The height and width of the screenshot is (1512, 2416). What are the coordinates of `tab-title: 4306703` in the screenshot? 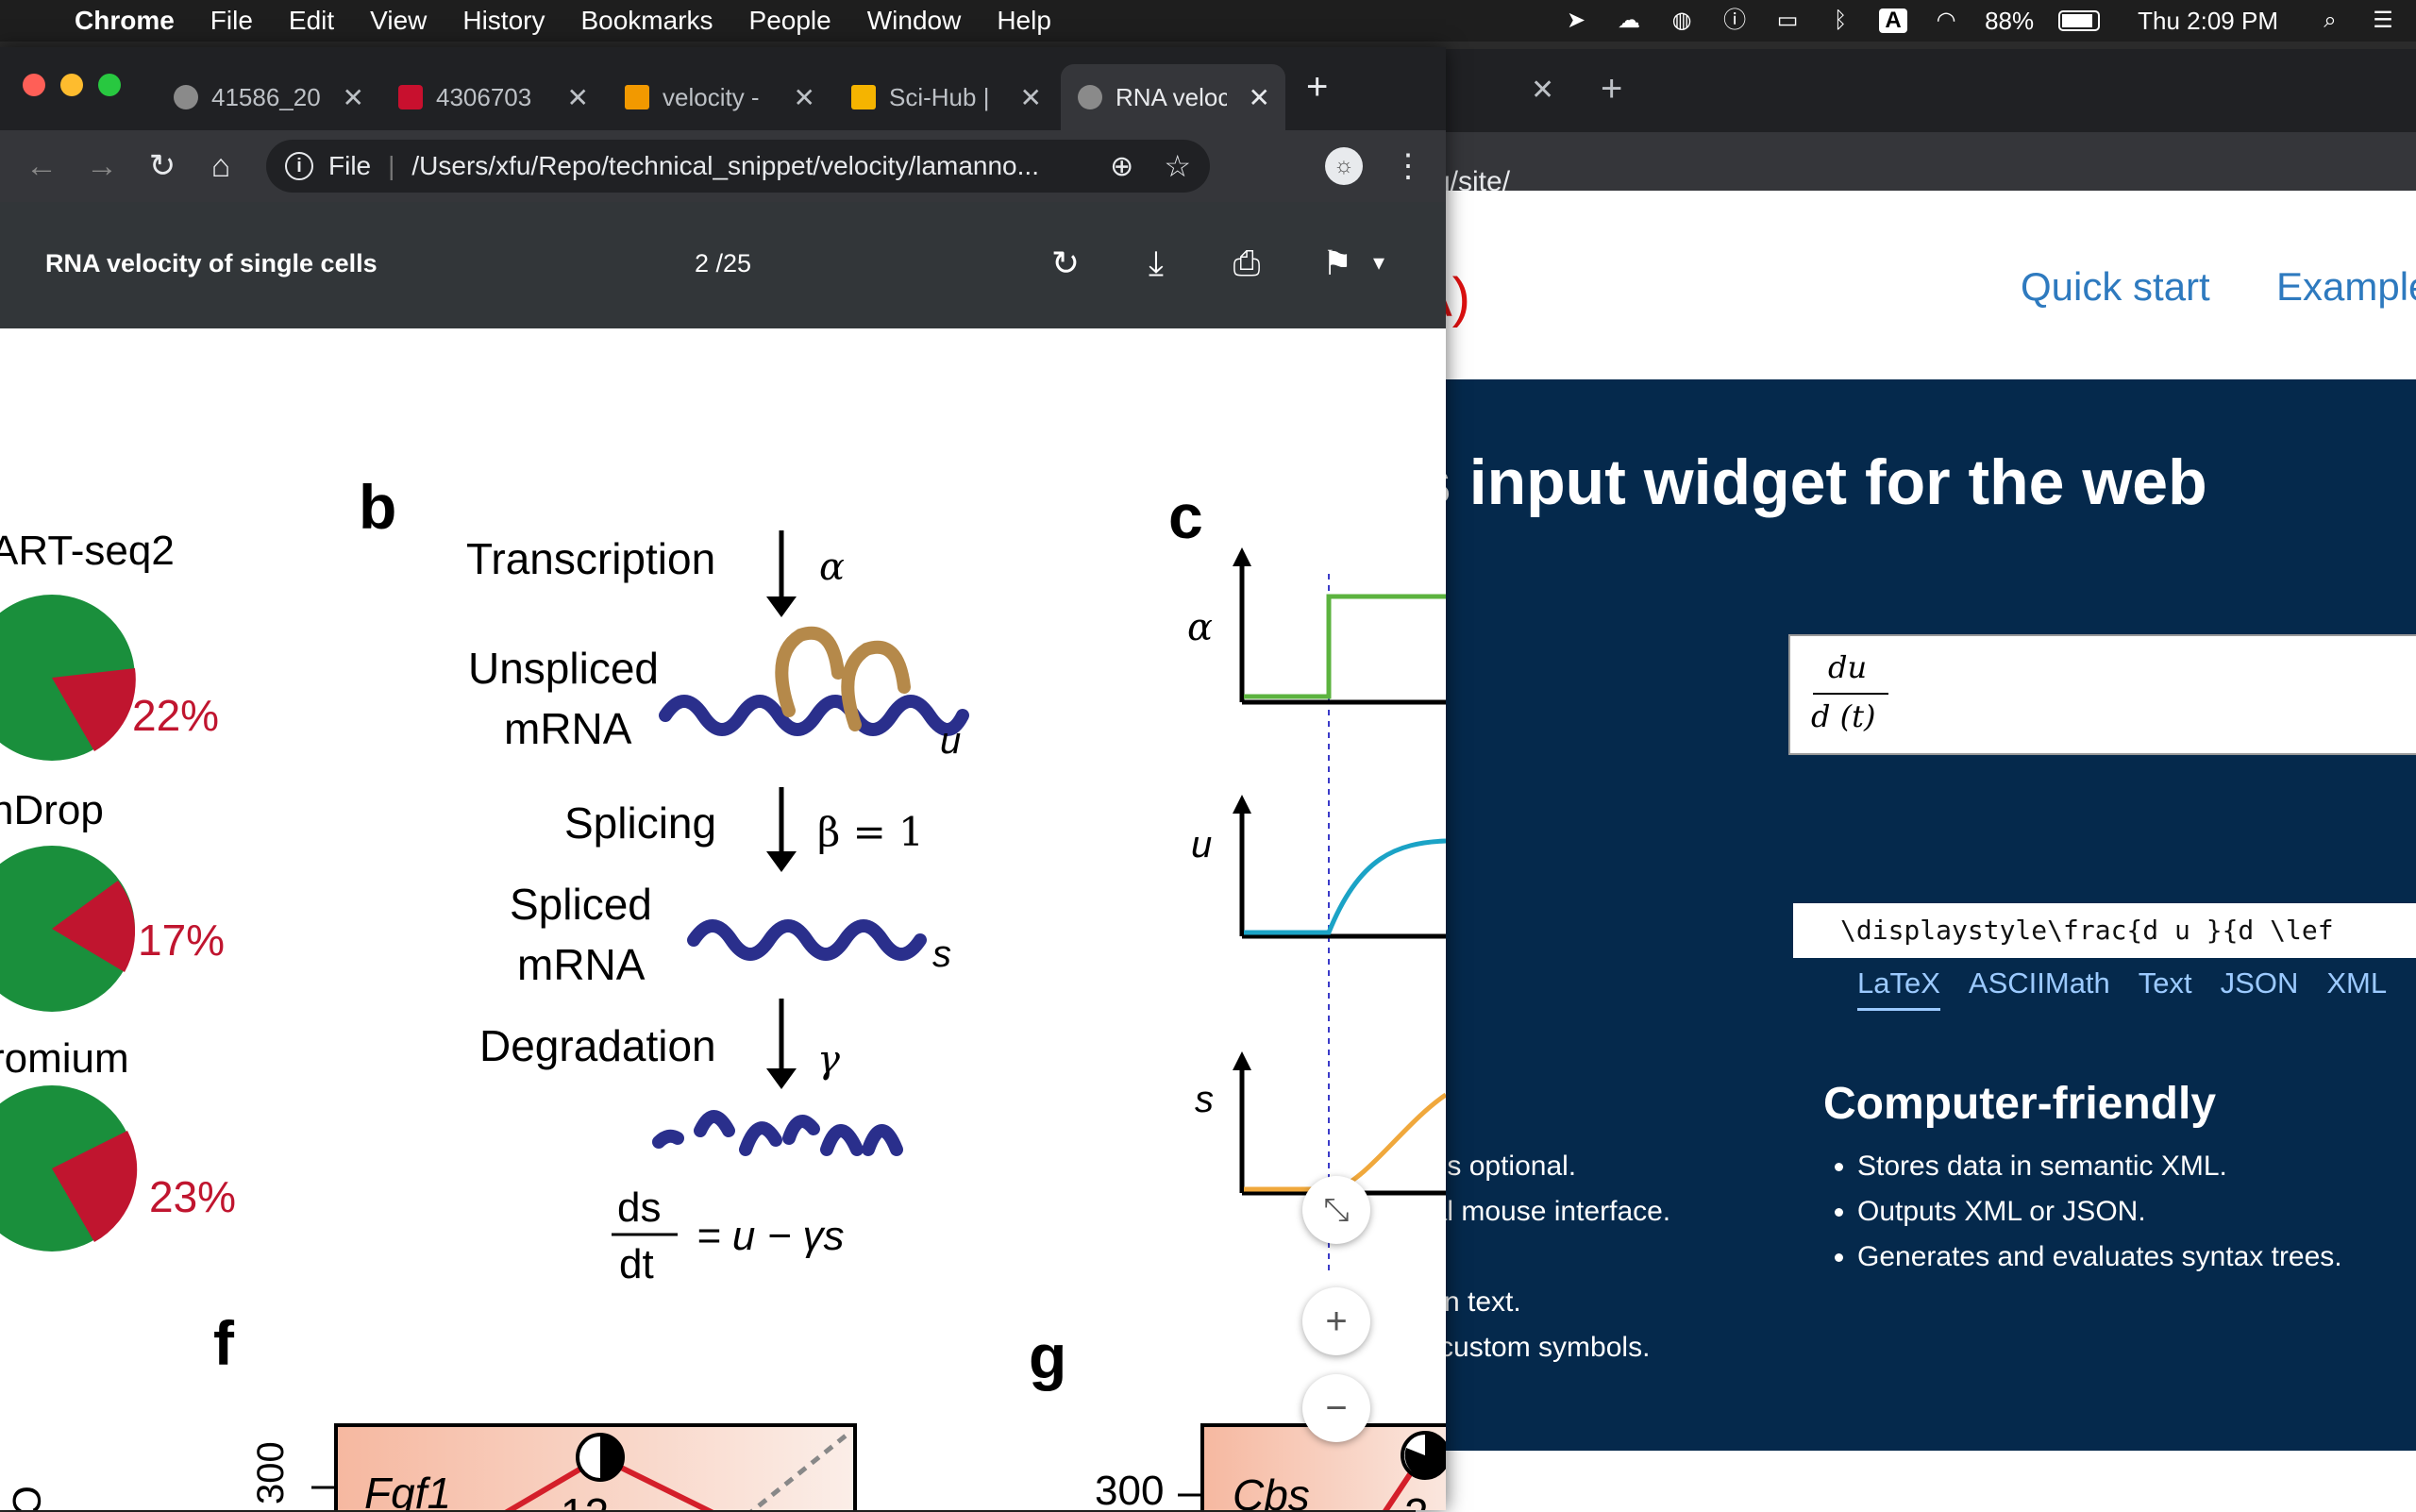 It's located at (484, 96).